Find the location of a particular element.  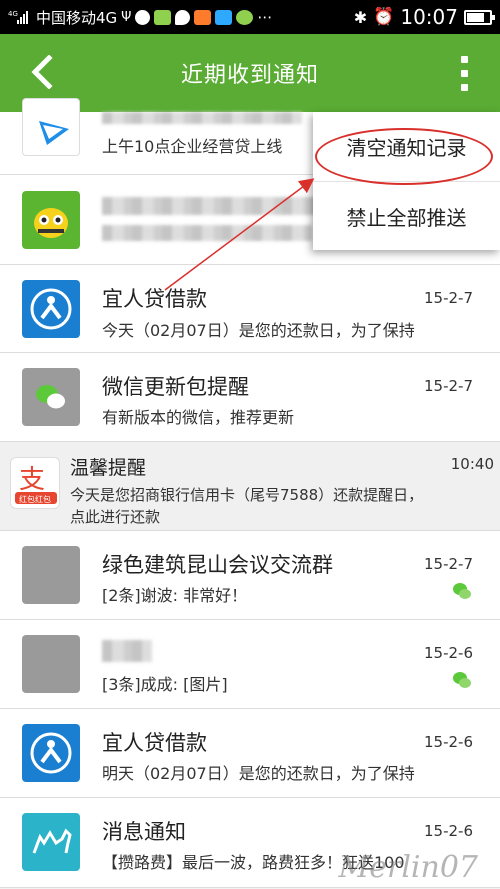

notification-preview: 今天是您招商银行信用卡（尾号7588）还款提醒日， is located at coordinates (247, 495).